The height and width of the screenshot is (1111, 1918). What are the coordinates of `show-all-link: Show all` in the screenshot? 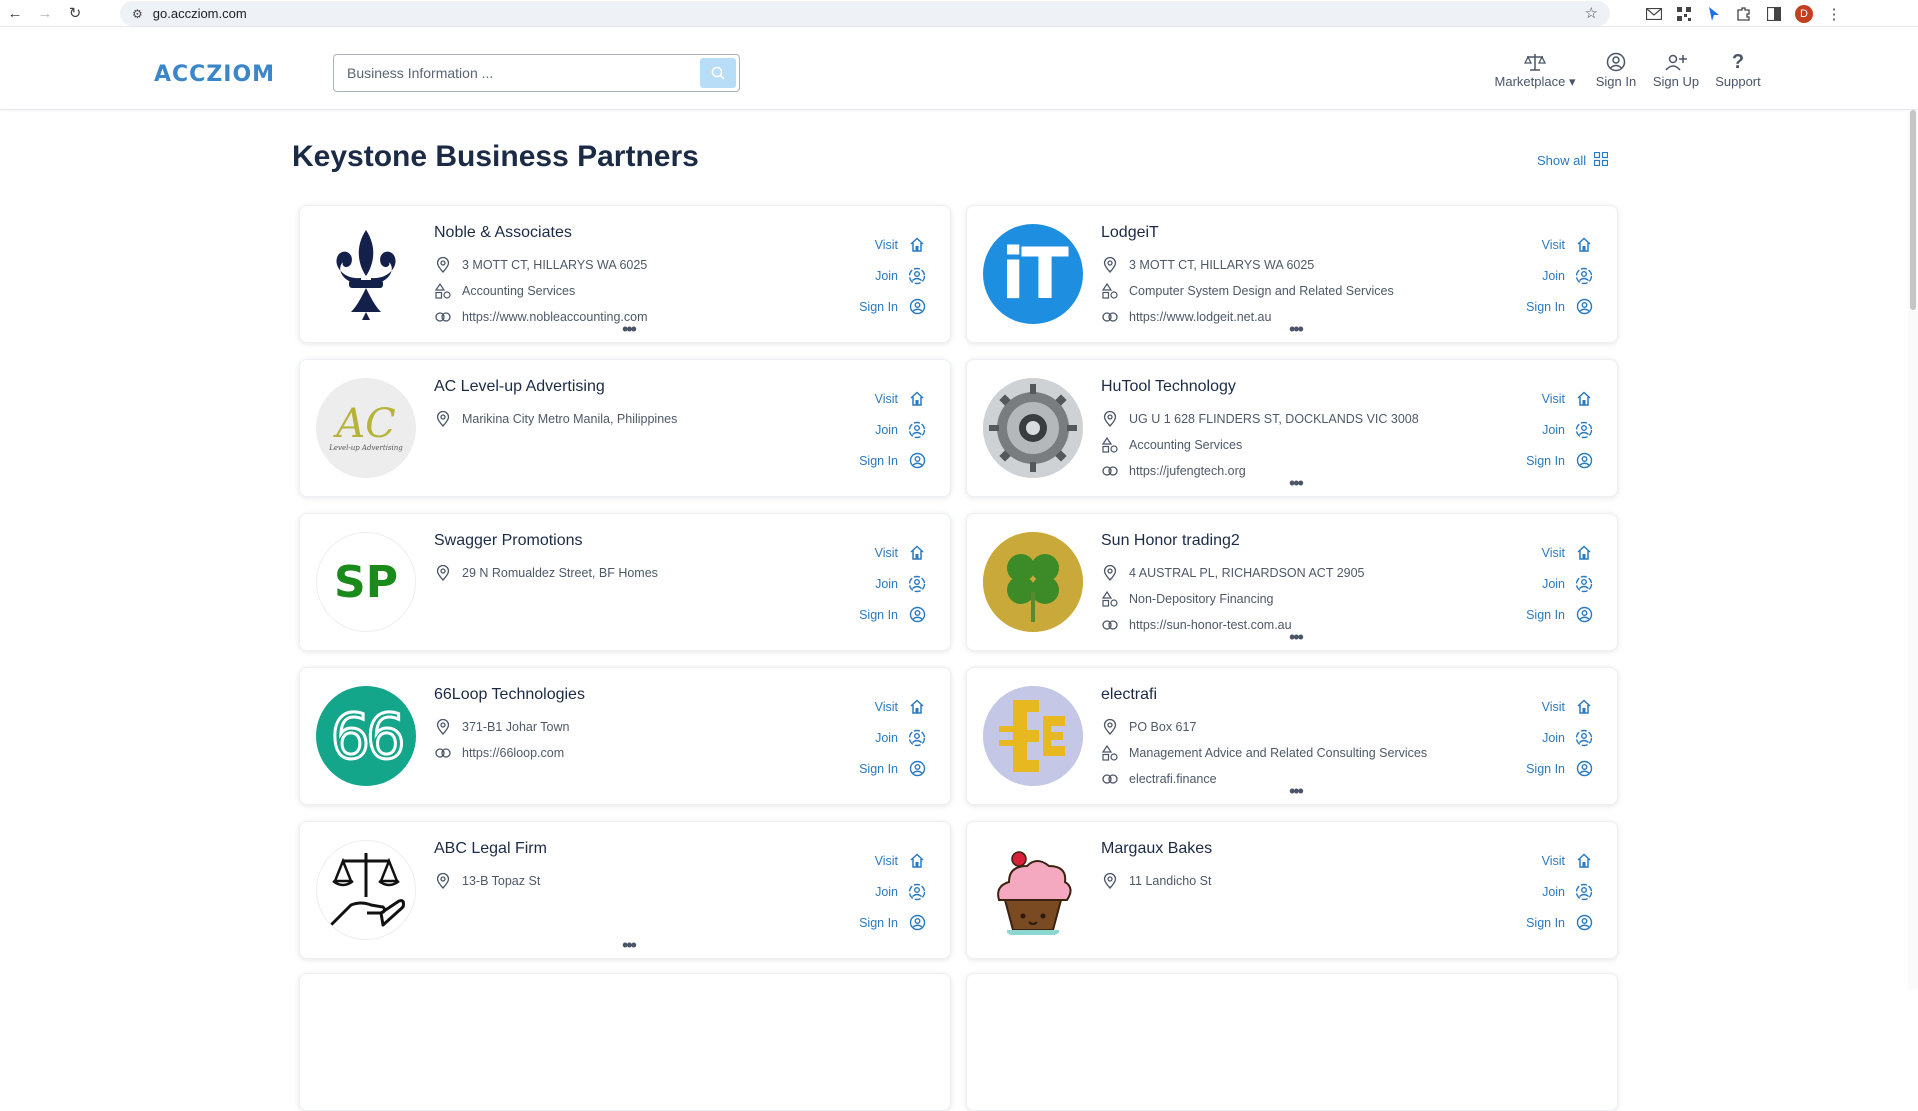 It's located at (1573, 160).